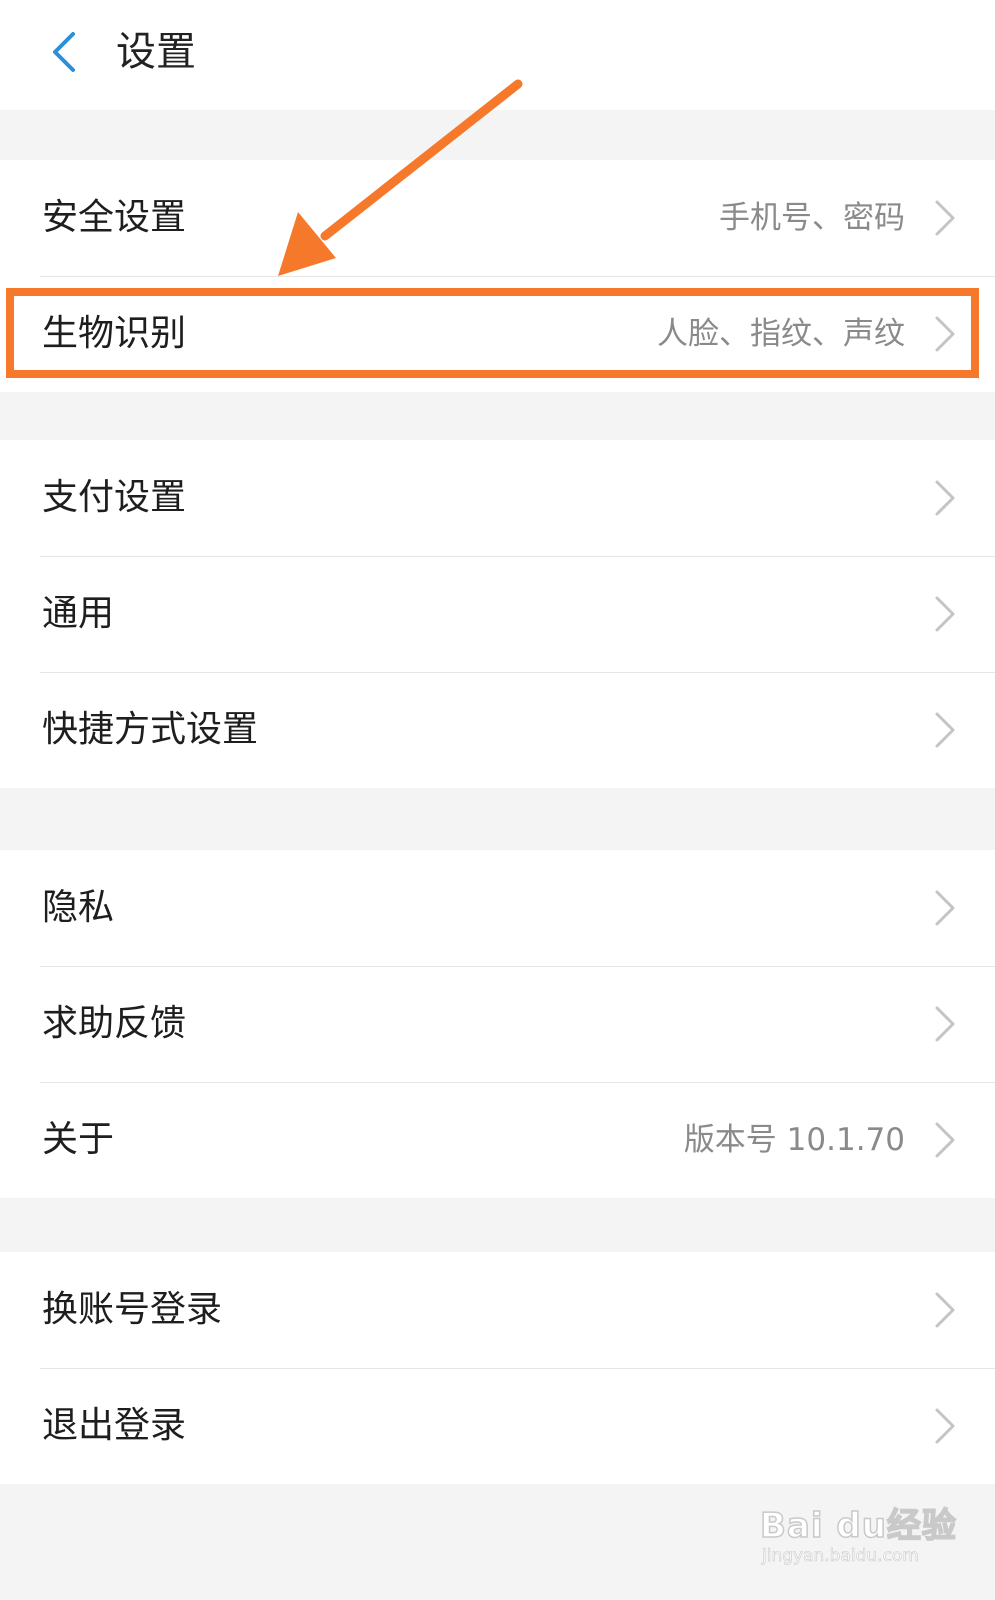  I want to click on settings-row-label: 通用, so click(78, 613).